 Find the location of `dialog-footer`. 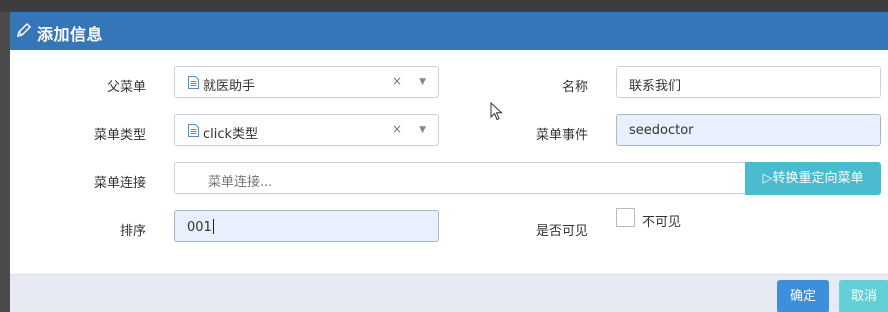

dialog-footer is located at coordinates (449, 293).